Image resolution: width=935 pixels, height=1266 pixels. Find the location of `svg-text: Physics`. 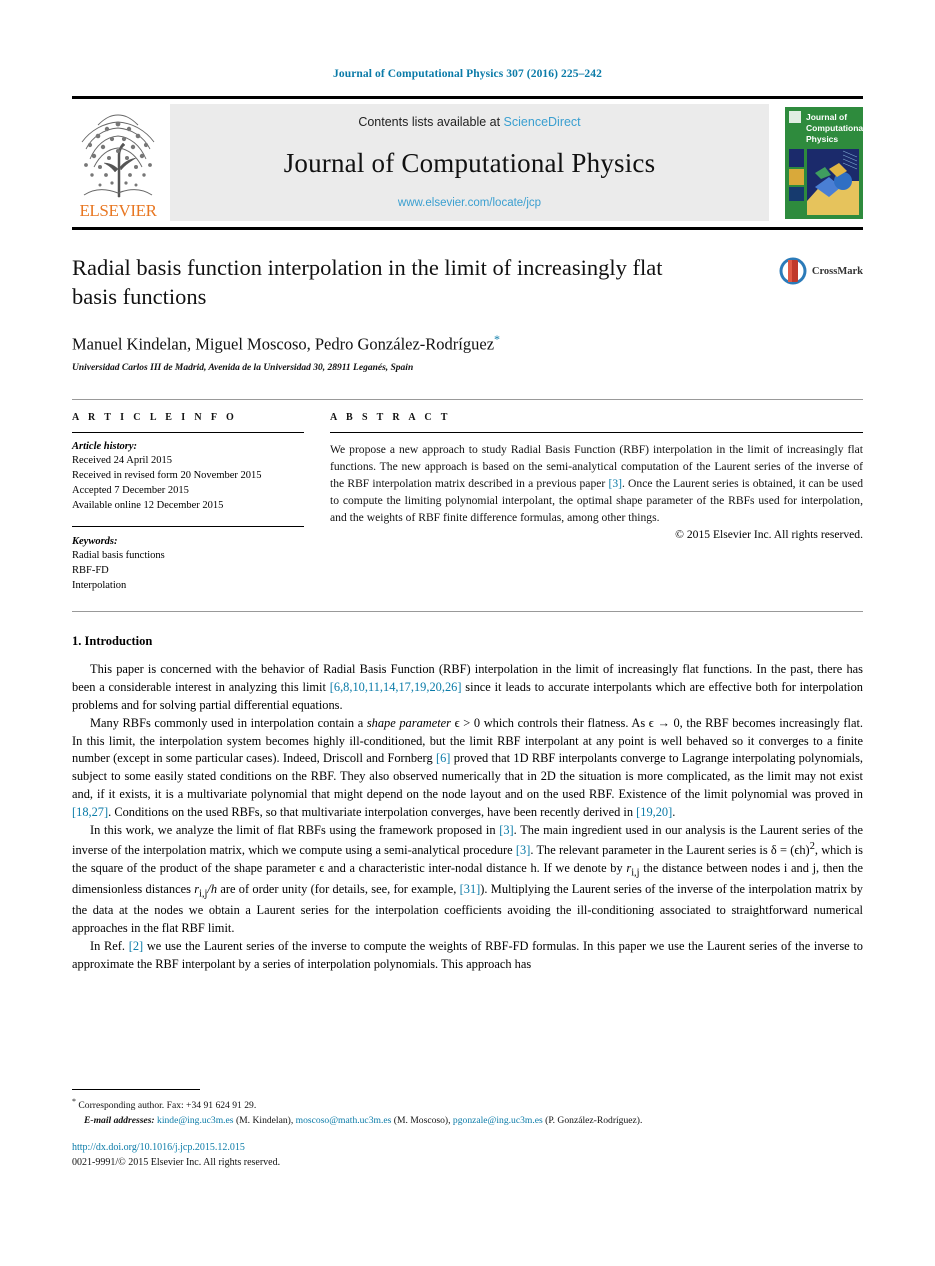

svg-text: Physics is located at coordinates (822, 139).